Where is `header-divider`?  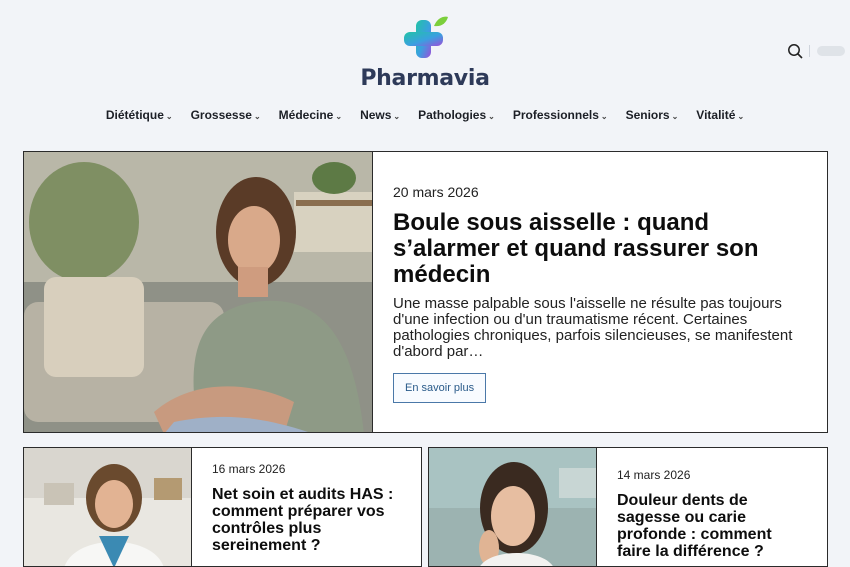
header-divider is located at coordinates (809, 51).